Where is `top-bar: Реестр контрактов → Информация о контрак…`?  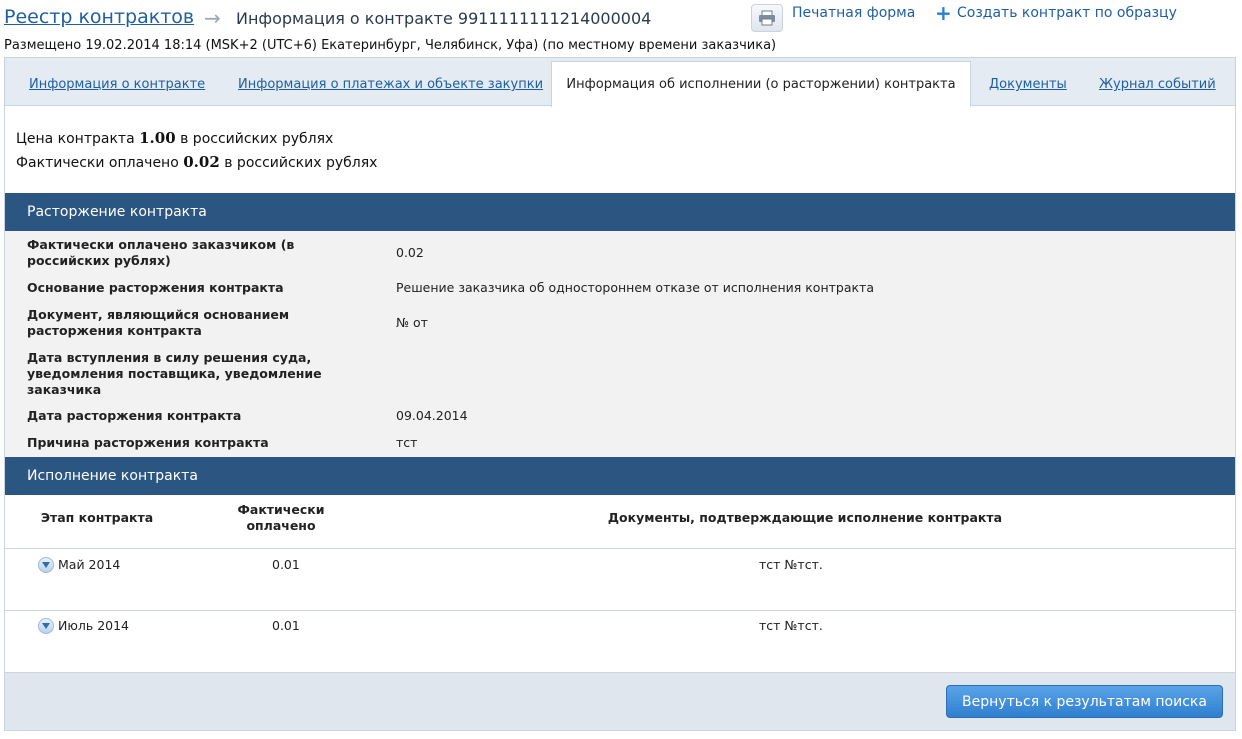
top-bar: Реестр контрактов → Информация о контрак… is located at coordinates (621, 19).